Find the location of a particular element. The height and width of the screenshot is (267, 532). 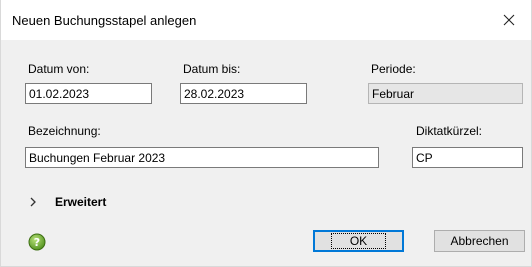

close-button is located at coordinates (509, 20).